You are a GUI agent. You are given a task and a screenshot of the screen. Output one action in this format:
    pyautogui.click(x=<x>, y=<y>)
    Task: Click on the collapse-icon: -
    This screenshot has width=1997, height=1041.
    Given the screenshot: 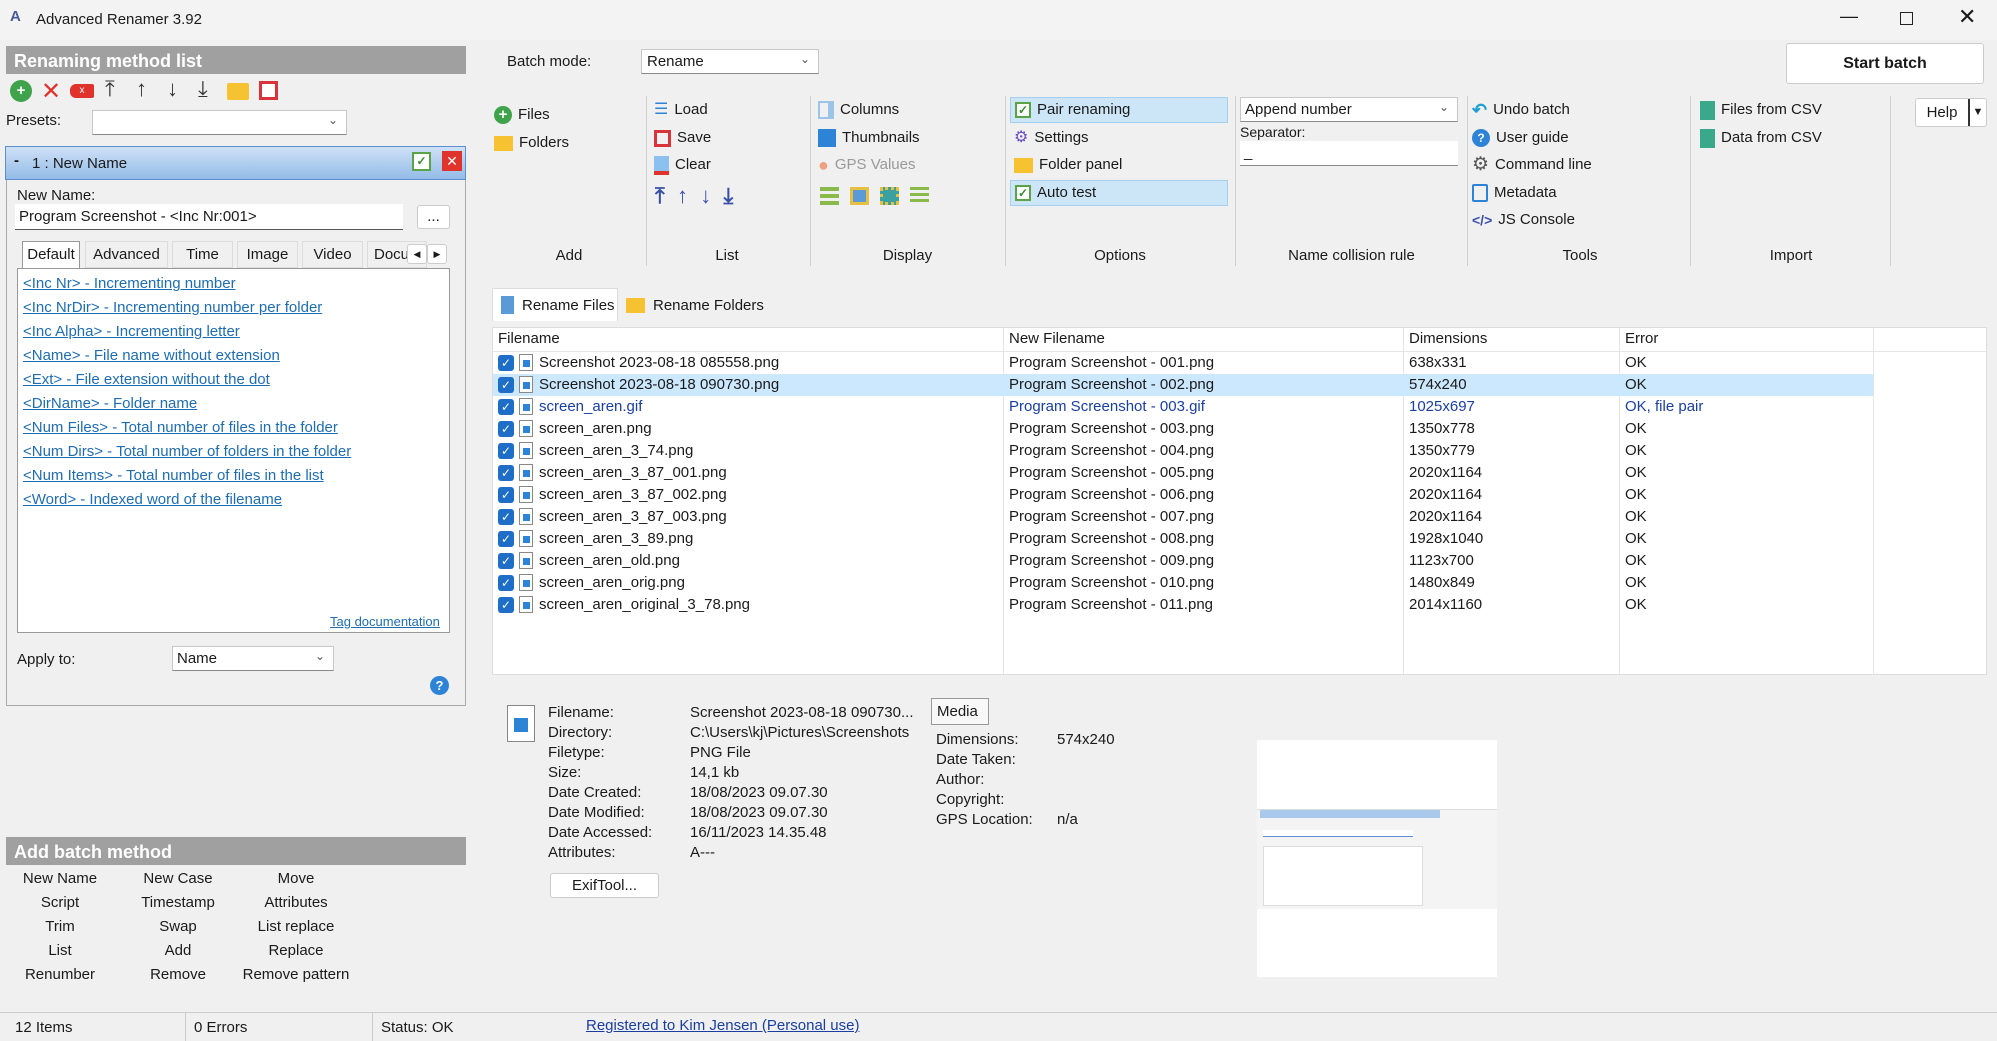 What is the action you would take?
    pyautogui.click(x=16, y=160)
    